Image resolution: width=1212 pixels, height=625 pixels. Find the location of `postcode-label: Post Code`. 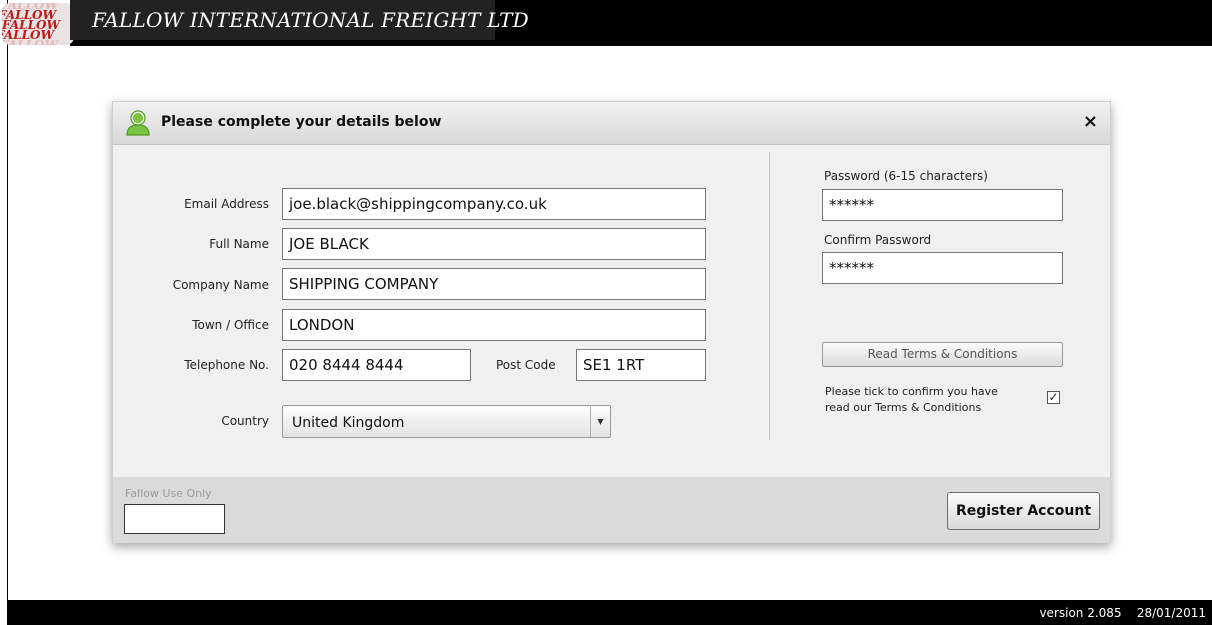

postcode-label: Post Code is located at coordinates (526, 365).